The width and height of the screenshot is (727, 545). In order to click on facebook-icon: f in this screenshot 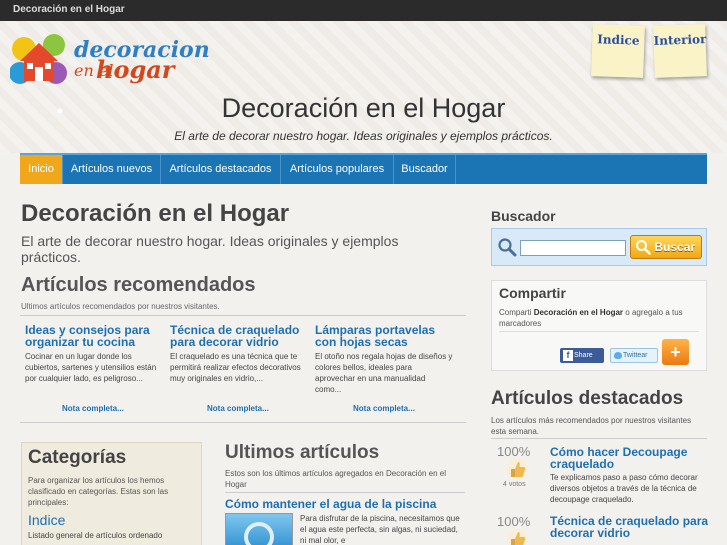, I will do `click(568, 355)`.